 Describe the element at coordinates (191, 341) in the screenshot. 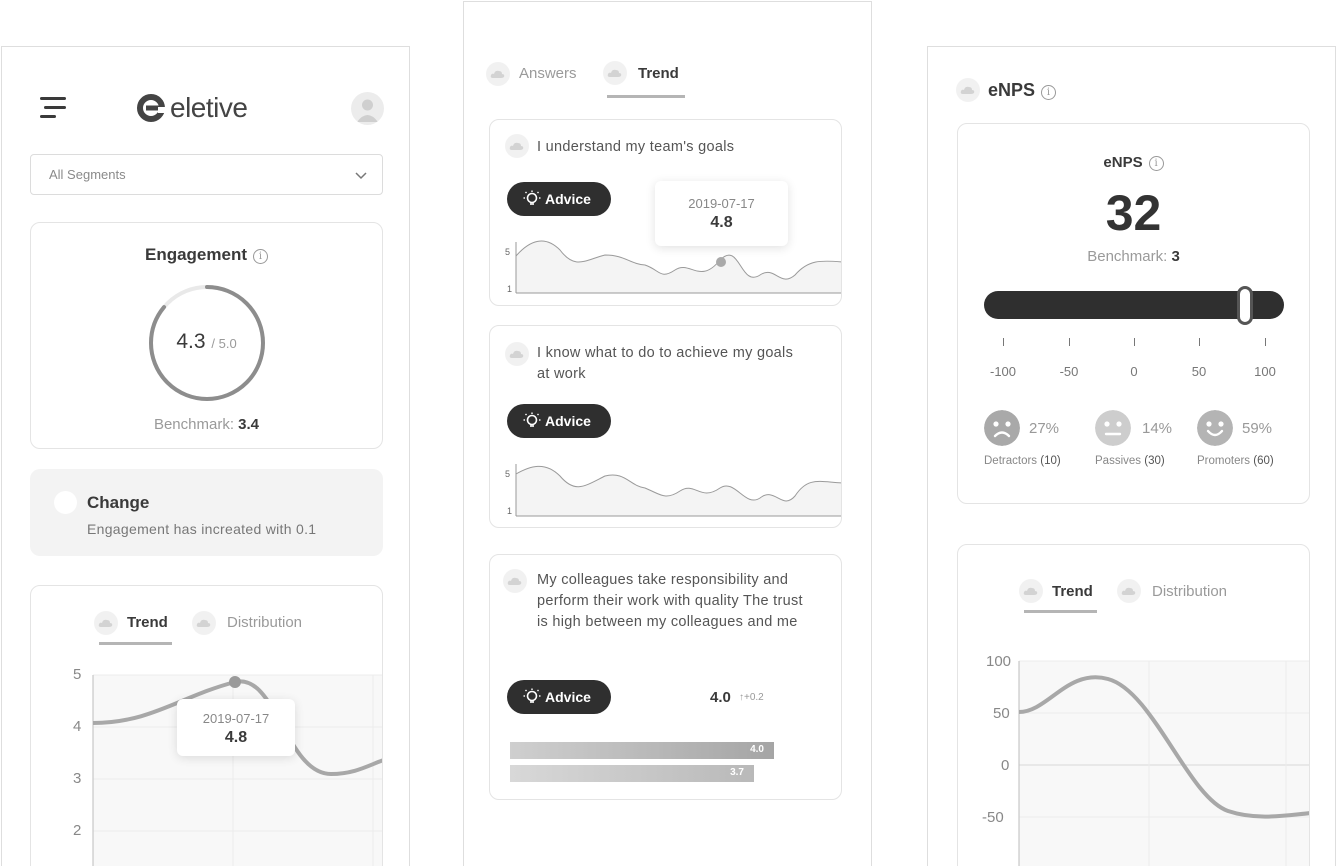

I see `engagement-score: 4.3` at that location.